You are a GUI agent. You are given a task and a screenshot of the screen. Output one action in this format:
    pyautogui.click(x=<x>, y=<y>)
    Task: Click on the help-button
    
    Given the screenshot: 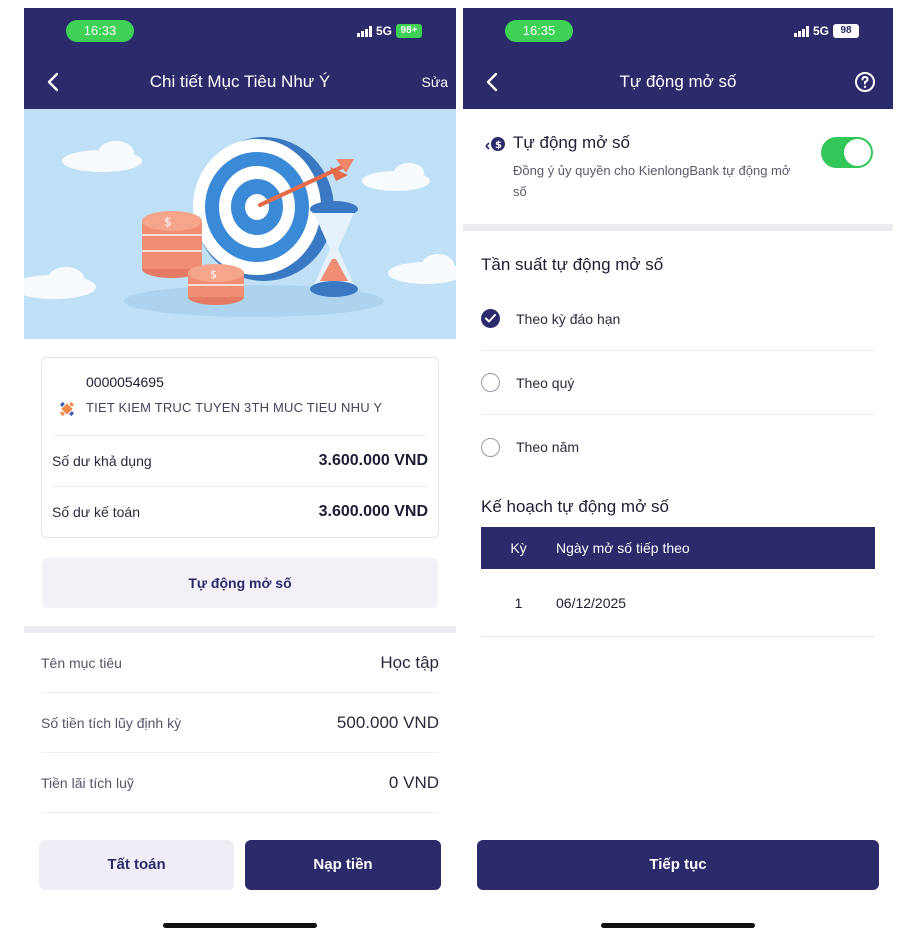 What is the action you would take?
    pyautogui.click(x=865, y=82)
    